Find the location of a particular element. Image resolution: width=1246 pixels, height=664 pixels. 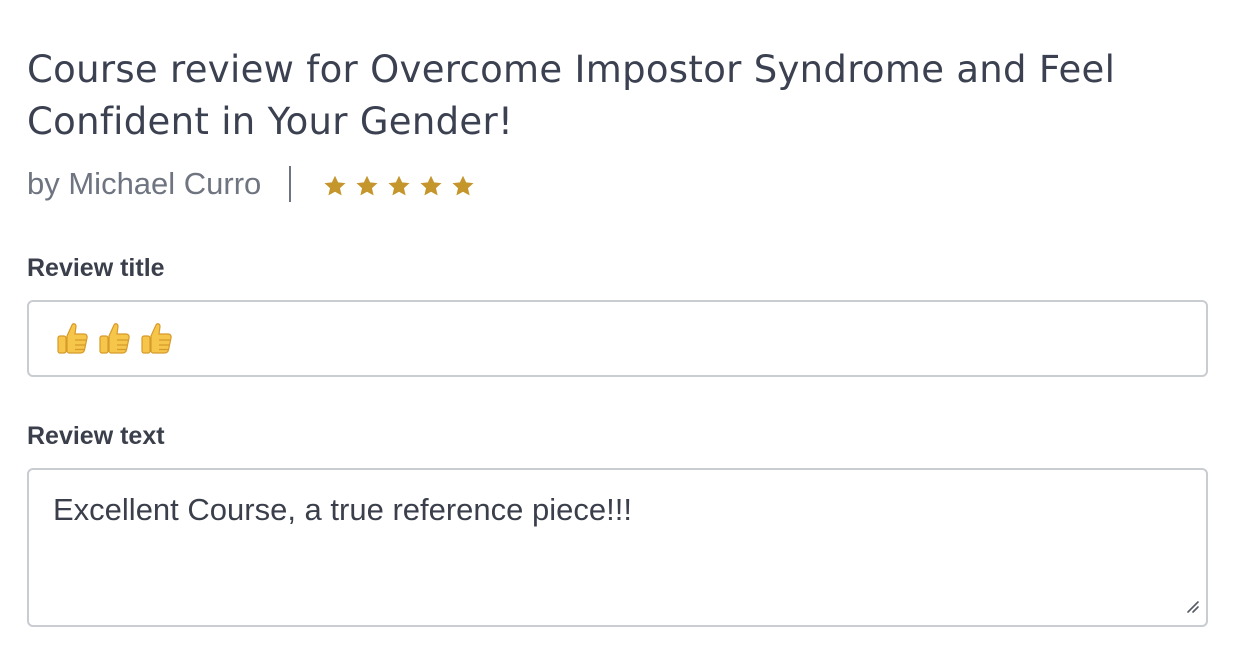

author-name: by Michael Curro is located at coordinates (144, 183).